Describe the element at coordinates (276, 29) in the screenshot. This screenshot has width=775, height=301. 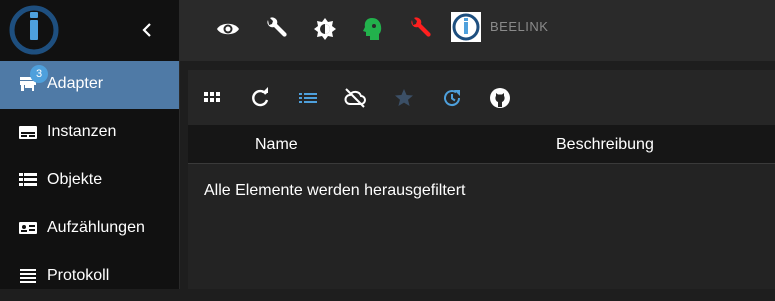
I see `wrench-icon` at that location.